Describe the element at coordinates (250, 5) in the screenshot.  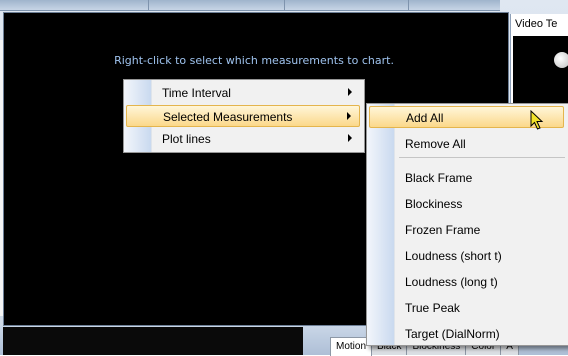
I see `top-toolbar-strip` at that location.